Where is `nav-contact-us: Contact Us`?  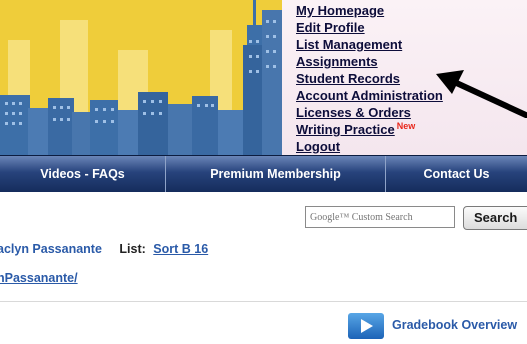
nav-contact-us: Contact Us is located at coordinates (456, 174).